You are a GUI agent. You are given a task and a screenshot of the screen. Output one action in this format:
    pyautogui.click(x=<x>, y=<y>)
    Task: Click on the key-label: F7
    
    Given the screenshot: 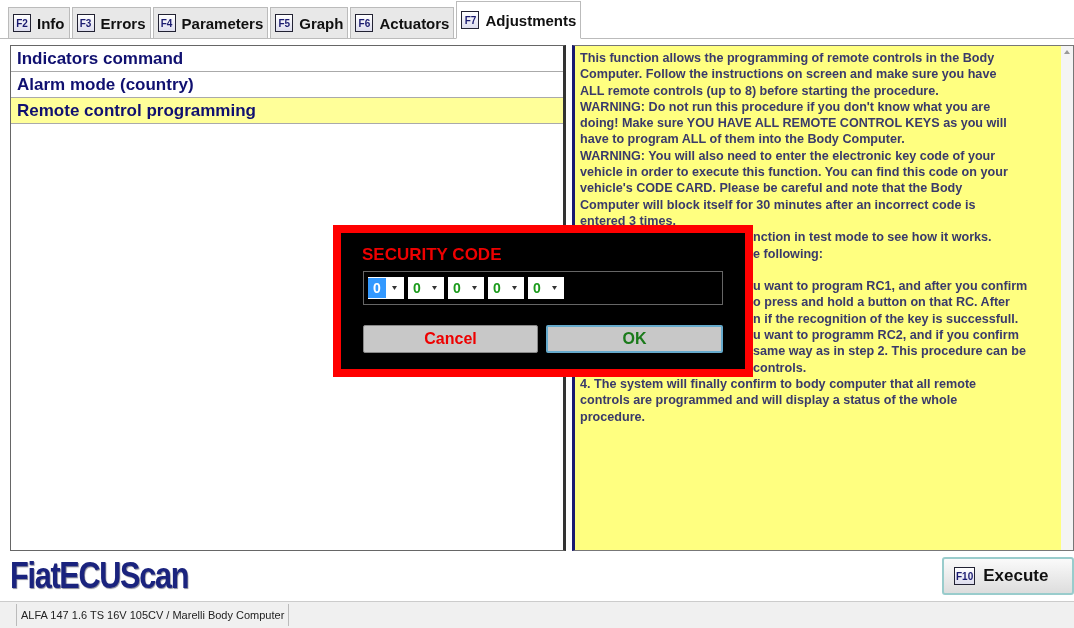 What is the action you would take?
    pyautogui.click(x=470, y=20)
    